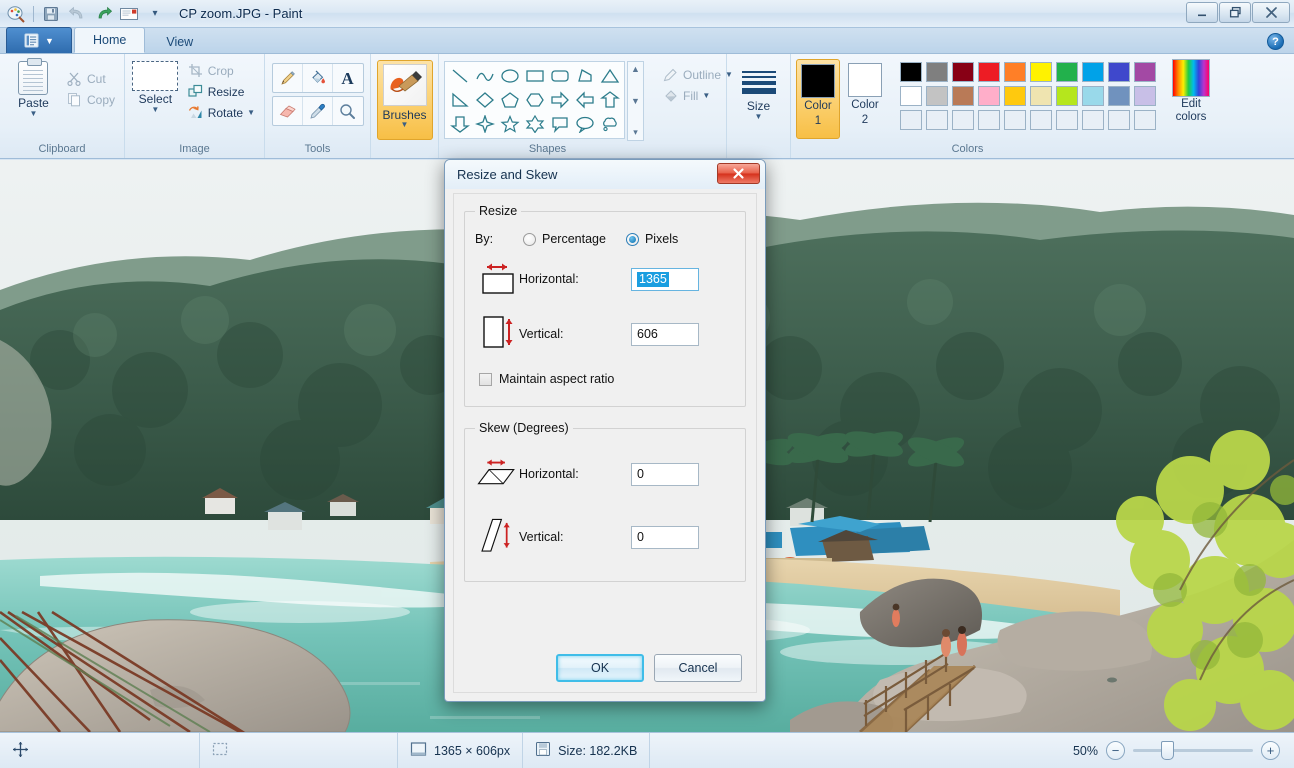 This screenshot has height=768, width=1294. What do you see at coordinates (1270, 750) in the screenshot?
I see `zoom-in-button: +` at bounding box center [1270, 750].